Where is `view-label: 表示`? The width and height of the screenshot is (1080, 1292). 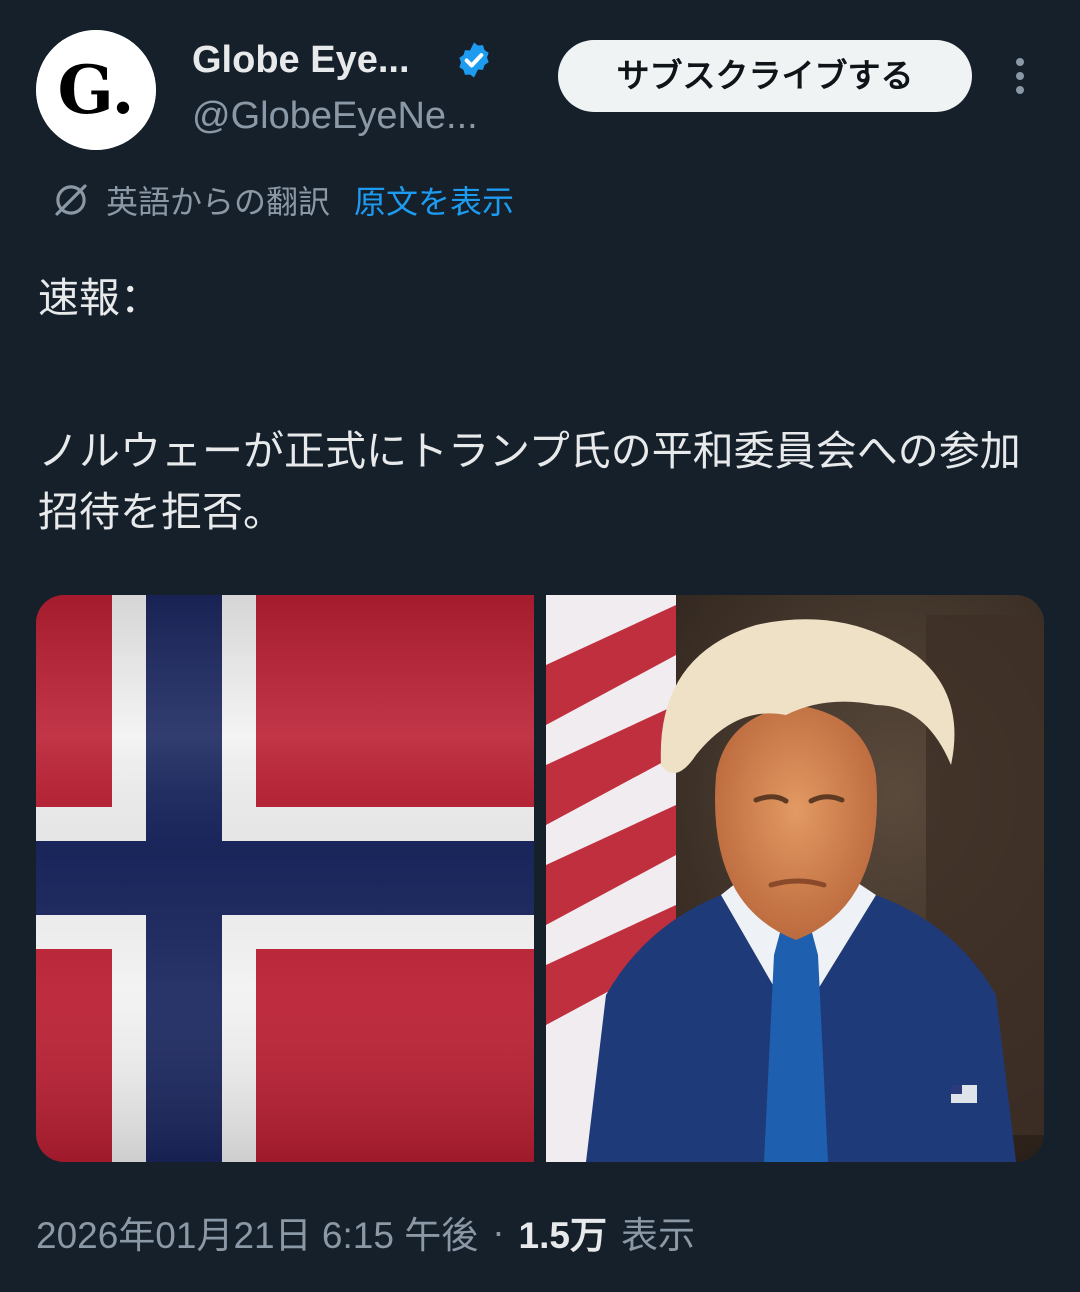
view-label: 表示 is located at coordinates (657, 1235).